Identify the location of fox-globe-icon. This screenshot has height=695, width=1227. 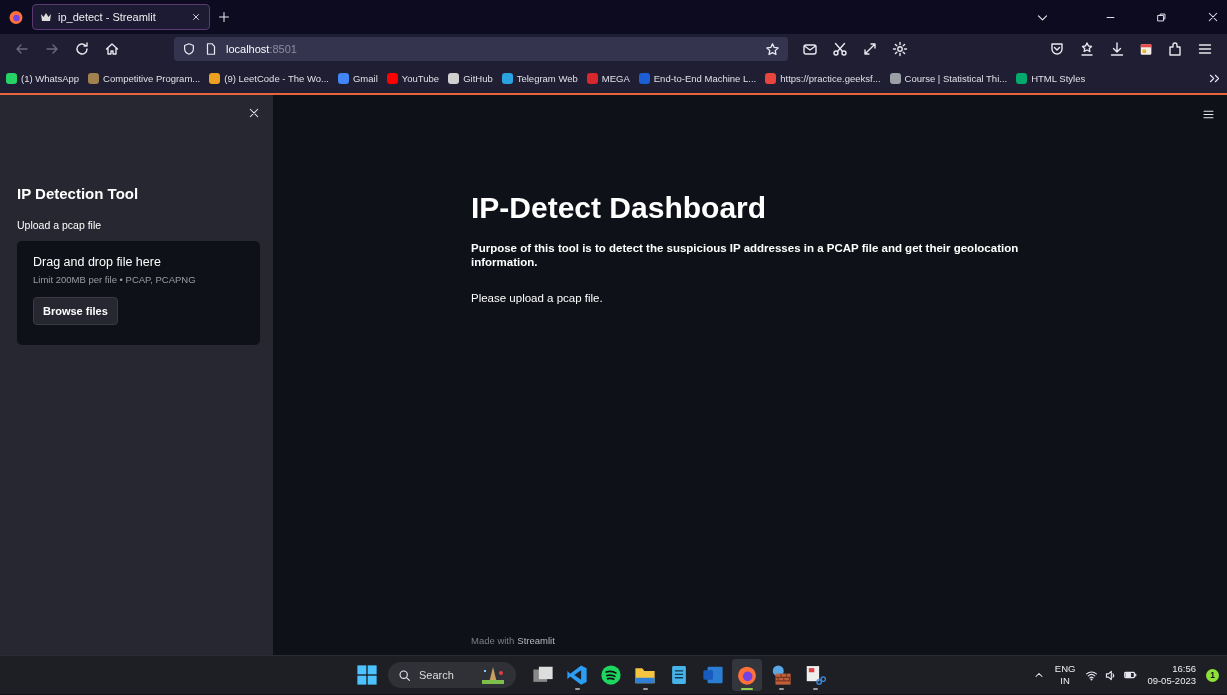
(747, 675).